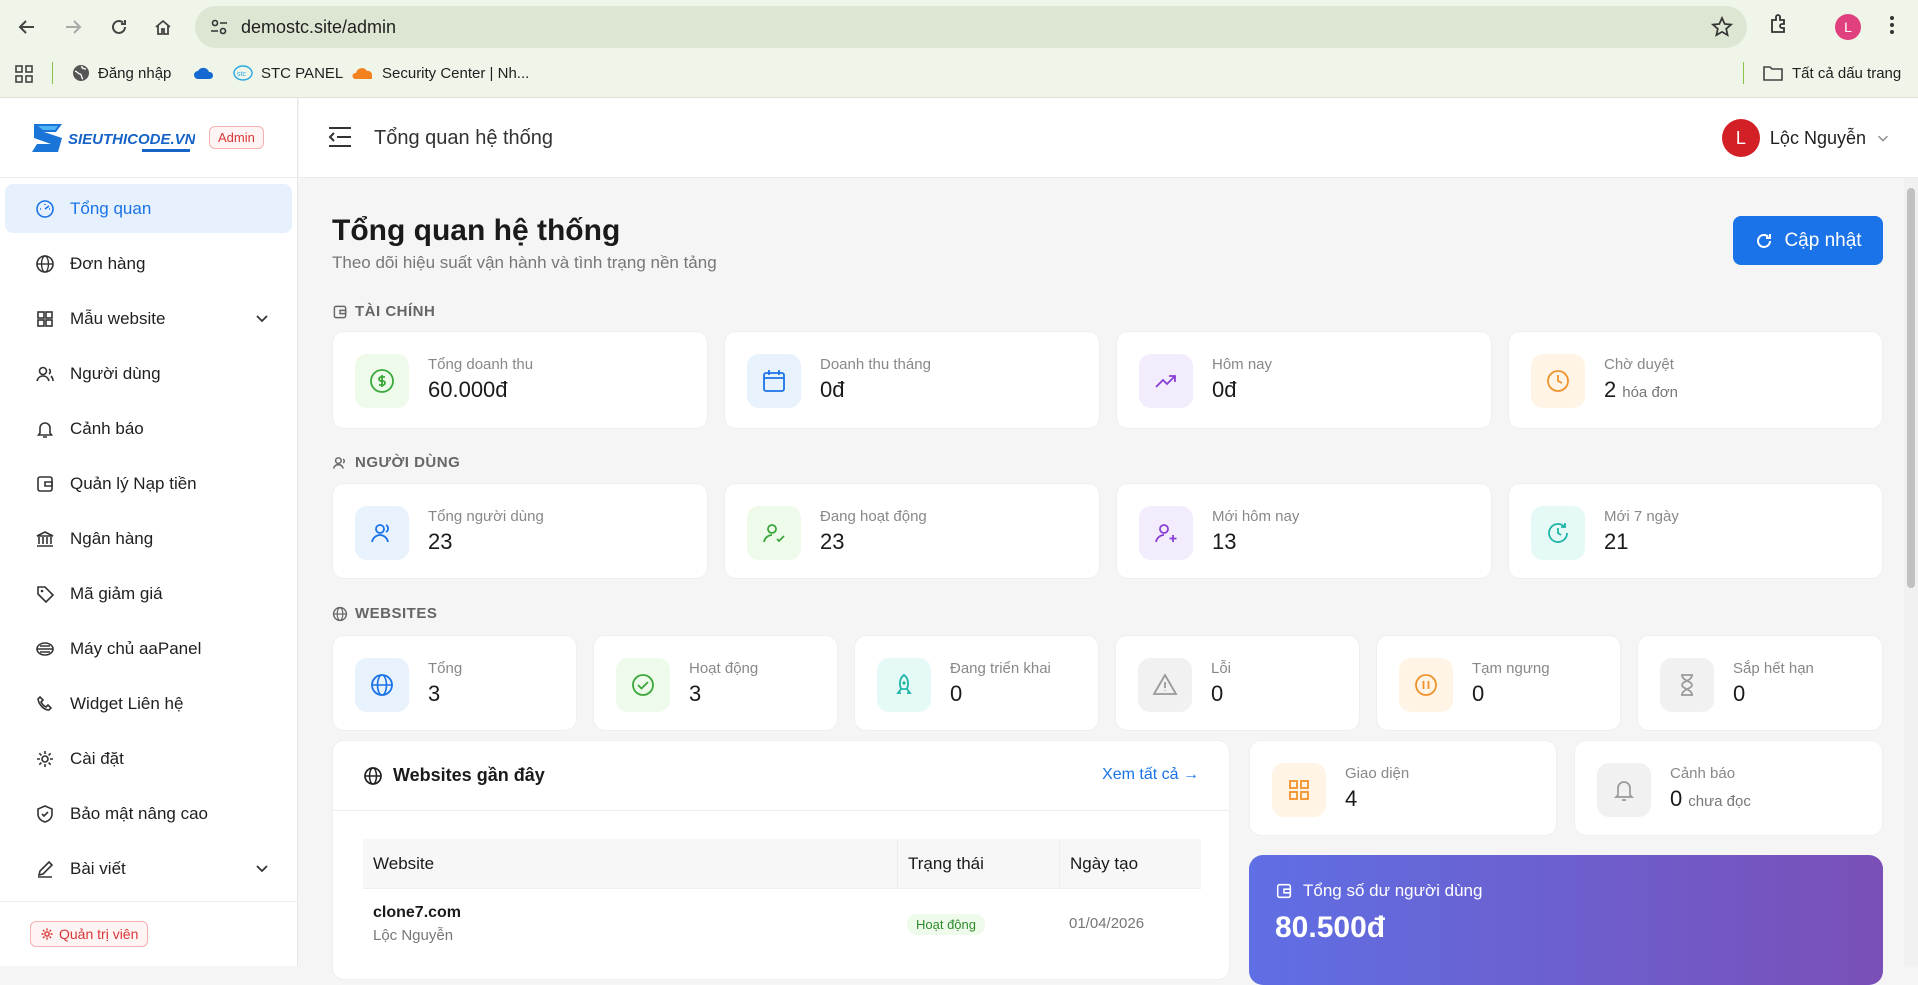 The width and height of the screenshot is (1918, 985). I want to click on reload-icon, so click(119, 26).